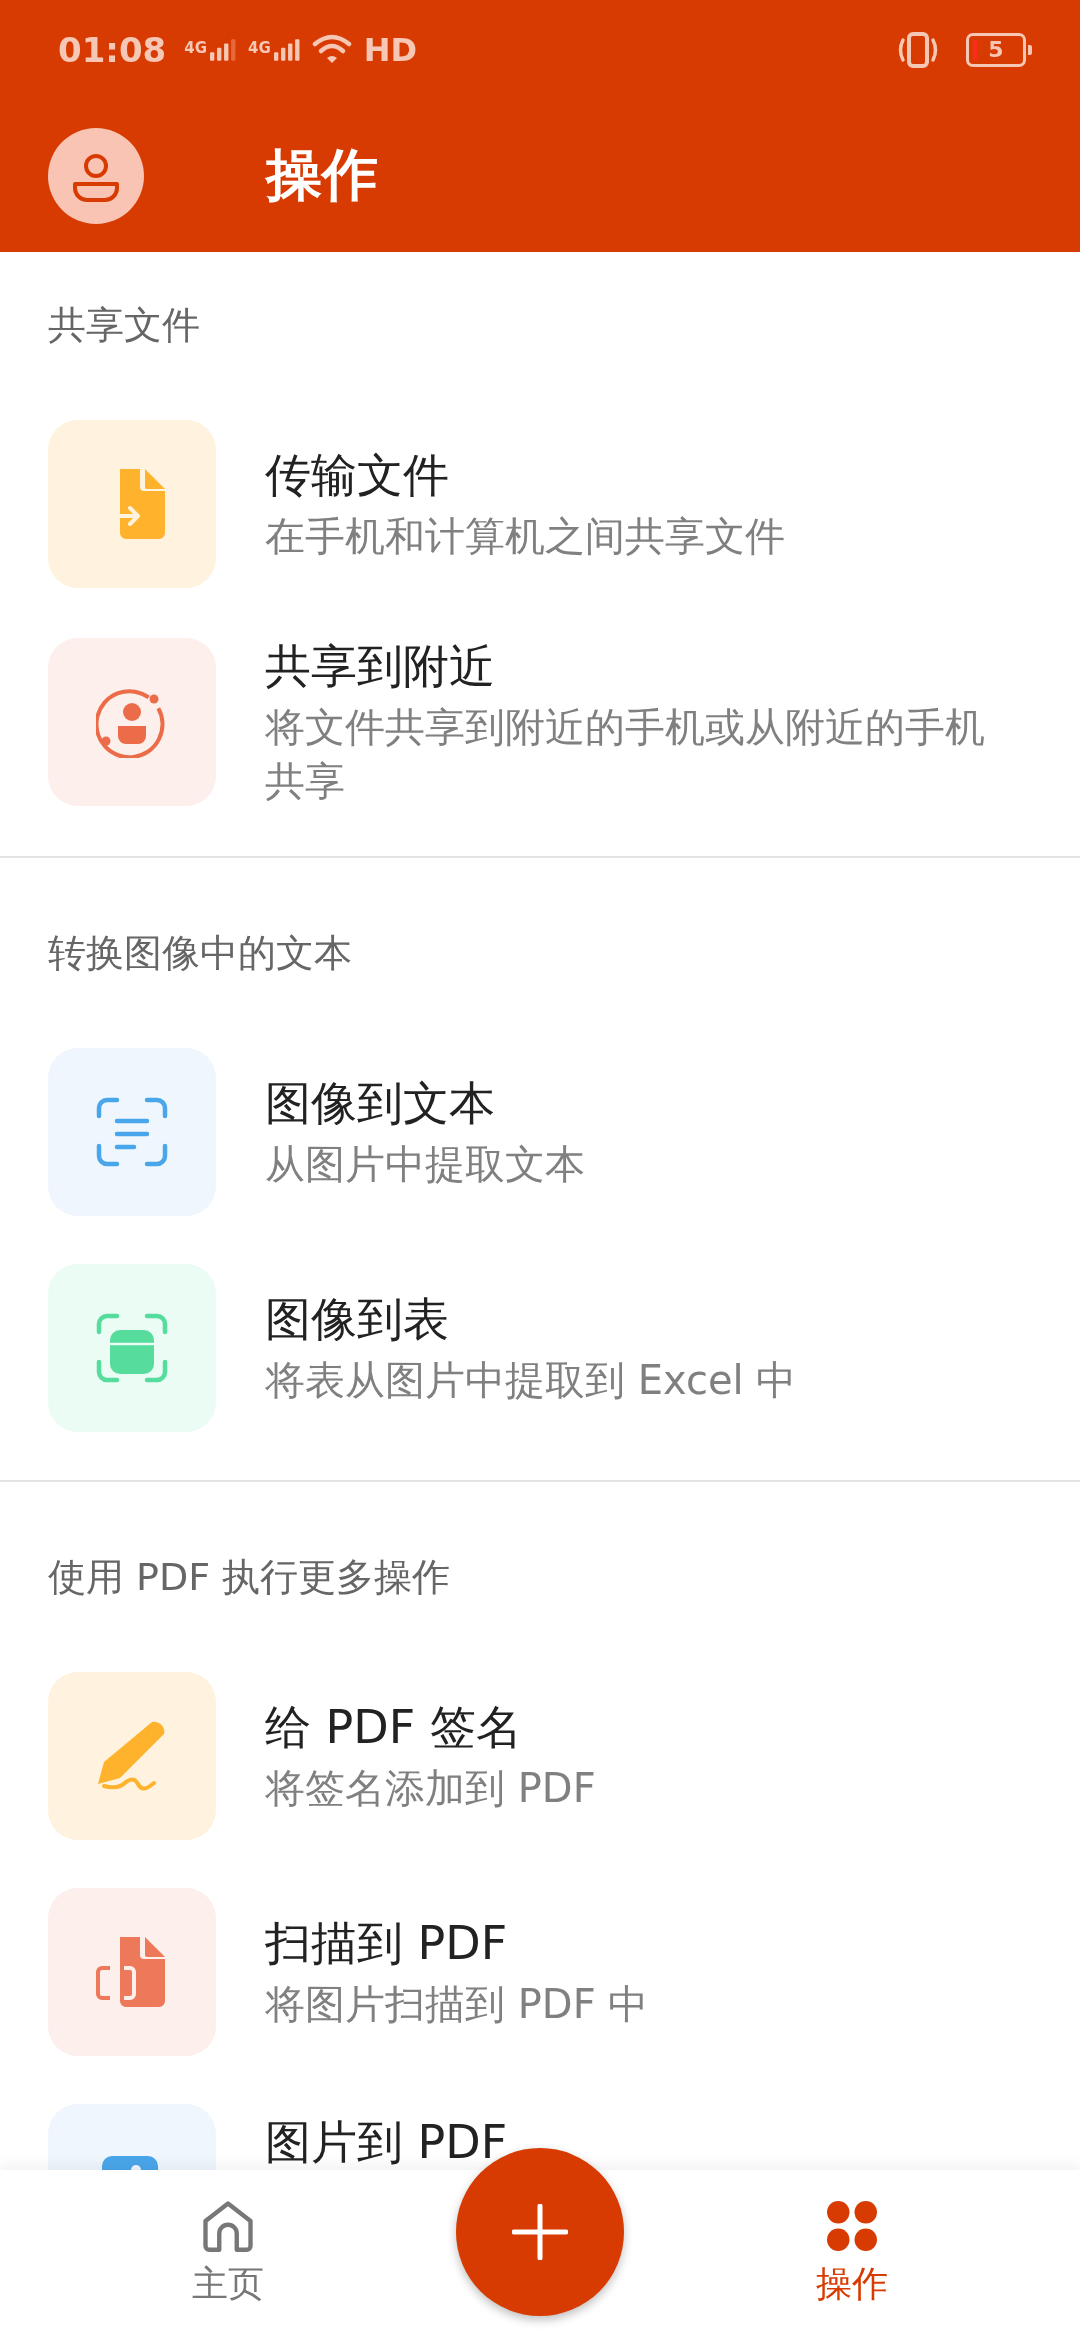 This screenshot has height=2340, width=1080. I want to click on item-title: 图像到文本, so click(380, 1103).